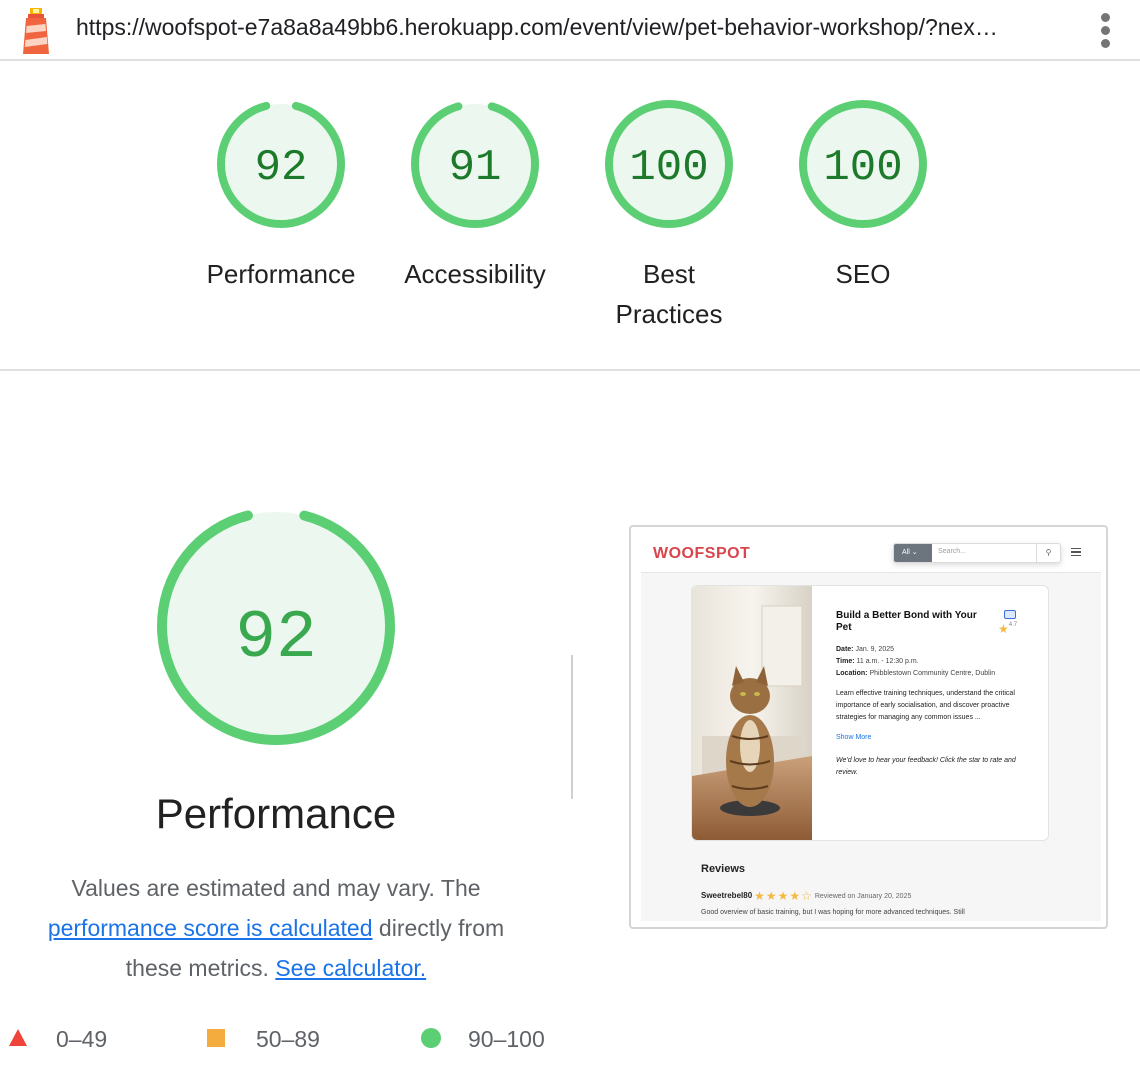  I want to click on event-rating: ★4.7, so click(1008, 629).